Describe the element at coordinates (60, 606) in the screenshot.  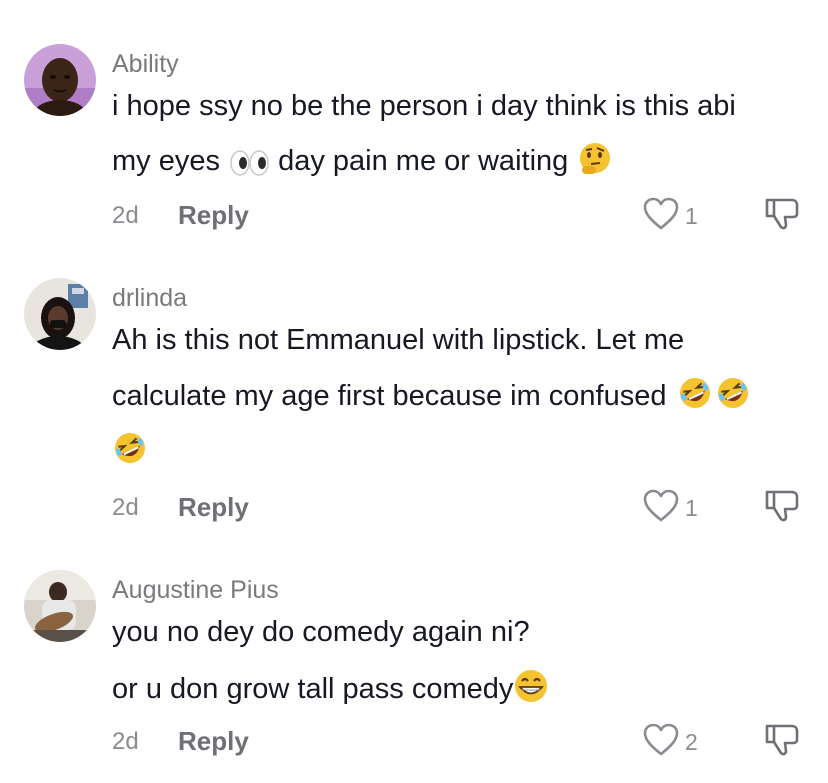
I see `avatar` at that location.